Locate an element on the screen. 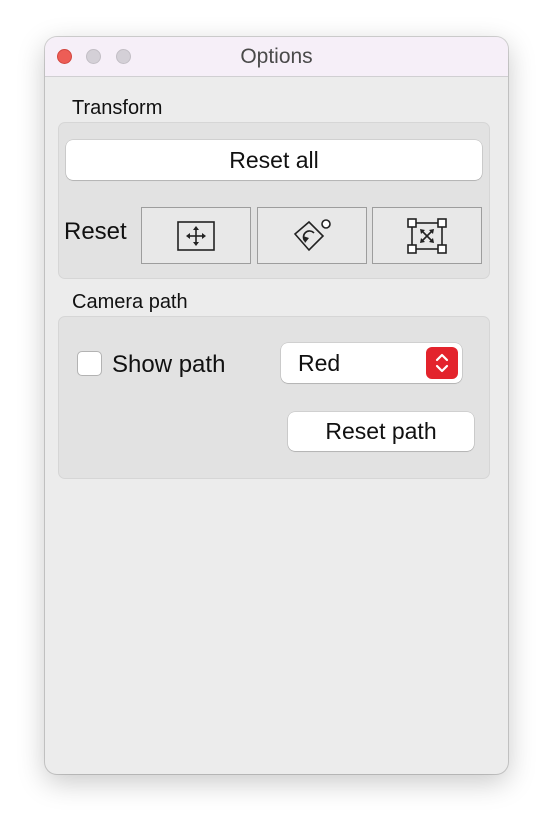 The height and width of the screenshot is (828, 554). path-color-value: Red is located at coordinates (319, 363).